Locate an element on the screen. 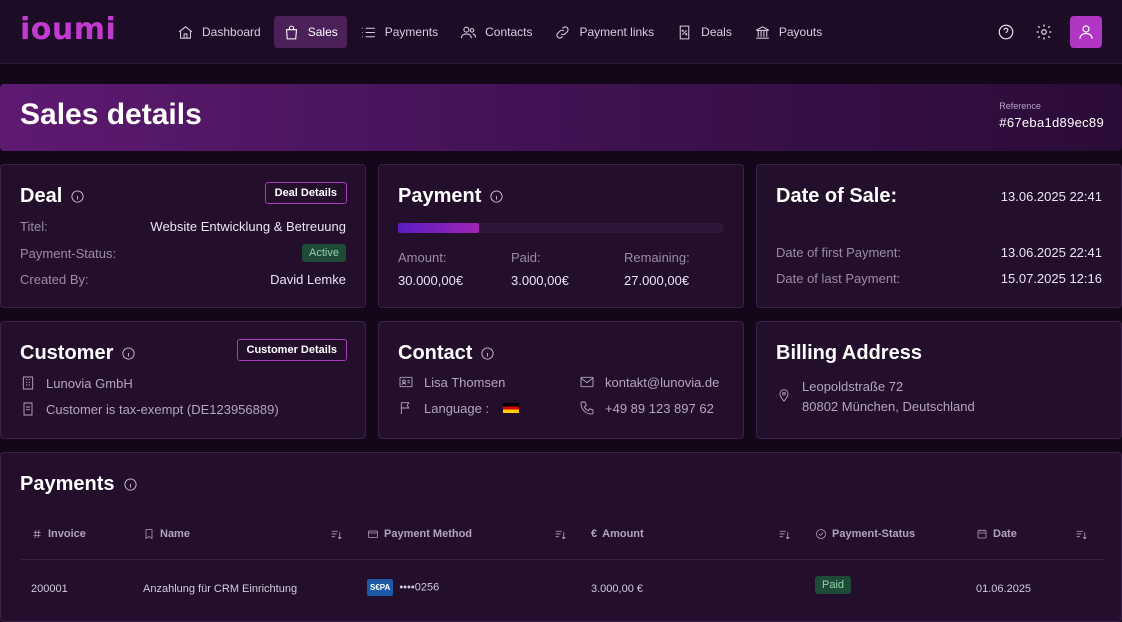 The image size is (1122, 622). nav-sales-label: Sales is located at coordinates (322, 32).